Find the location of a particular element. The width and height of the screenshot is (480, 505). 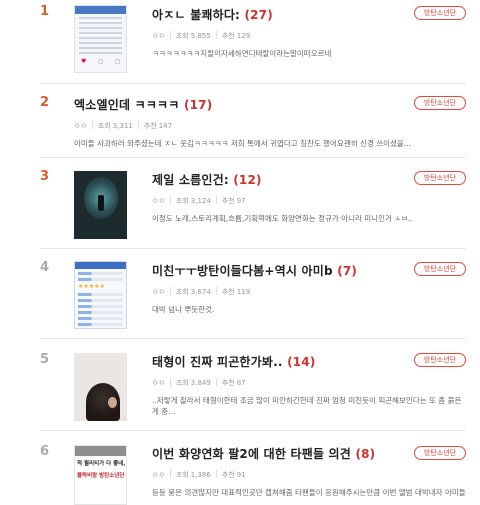

post-meta: ㅇㅇ 조회 3,124 추천 97 is located at coordinates (199, 200).